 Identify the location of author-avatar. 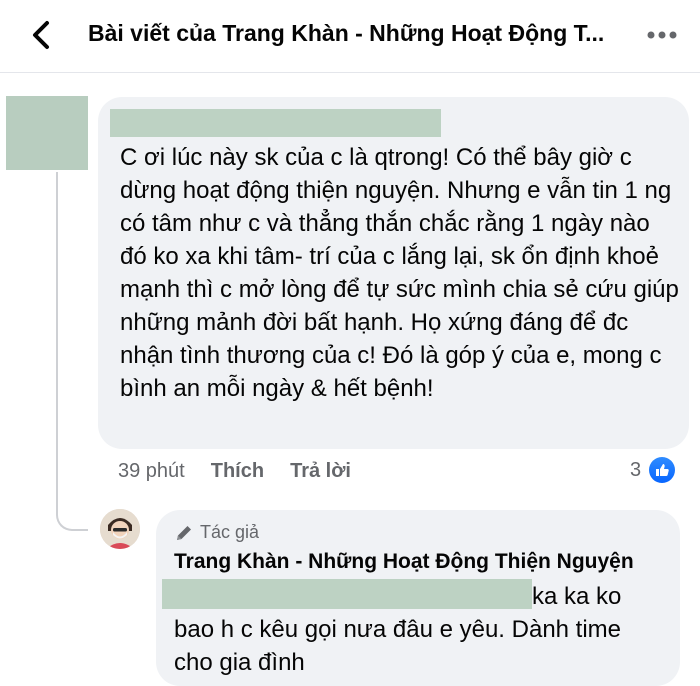
(120, 529).